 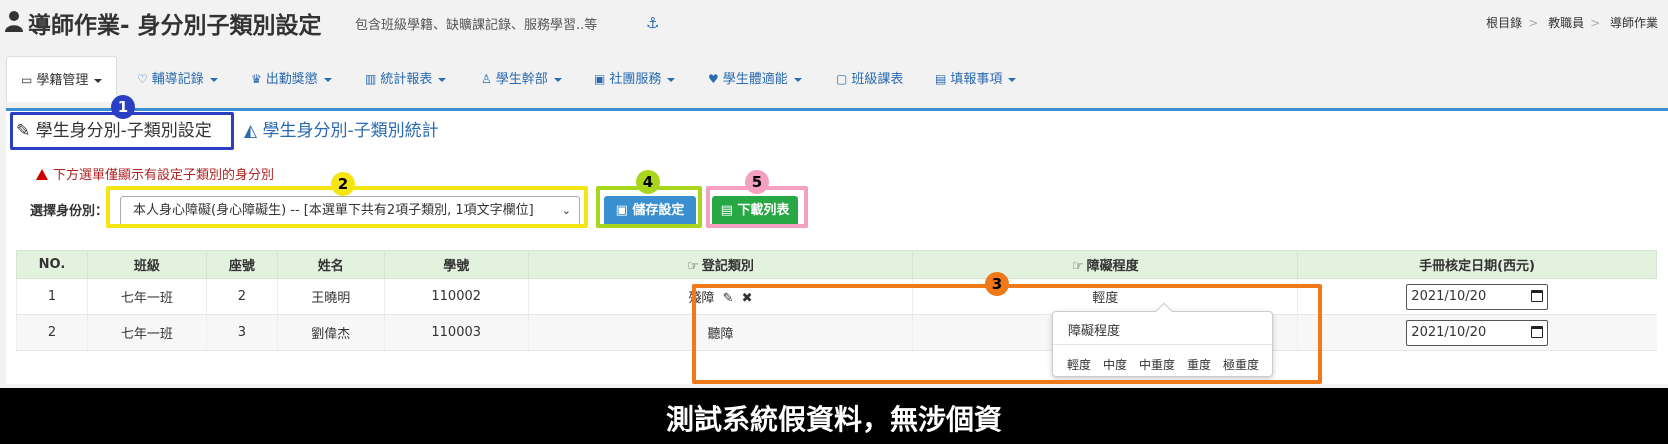 I want to click on identity-select-label: 選擇身份別：, so click(x=69, y=211).